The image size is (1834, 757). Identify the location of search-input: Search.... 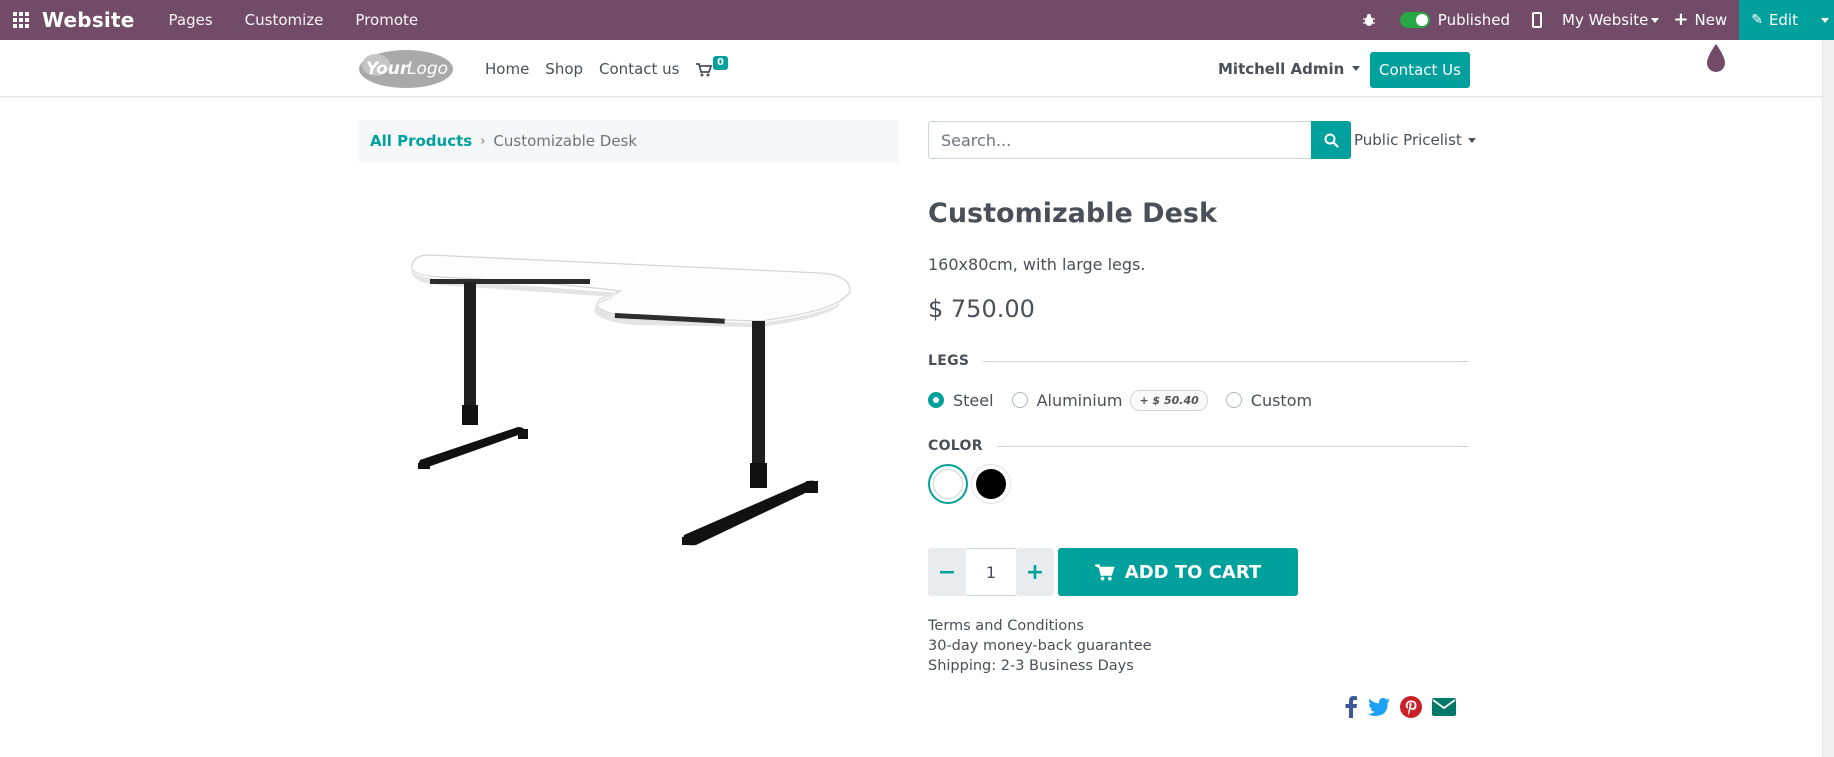
(1120, 140).